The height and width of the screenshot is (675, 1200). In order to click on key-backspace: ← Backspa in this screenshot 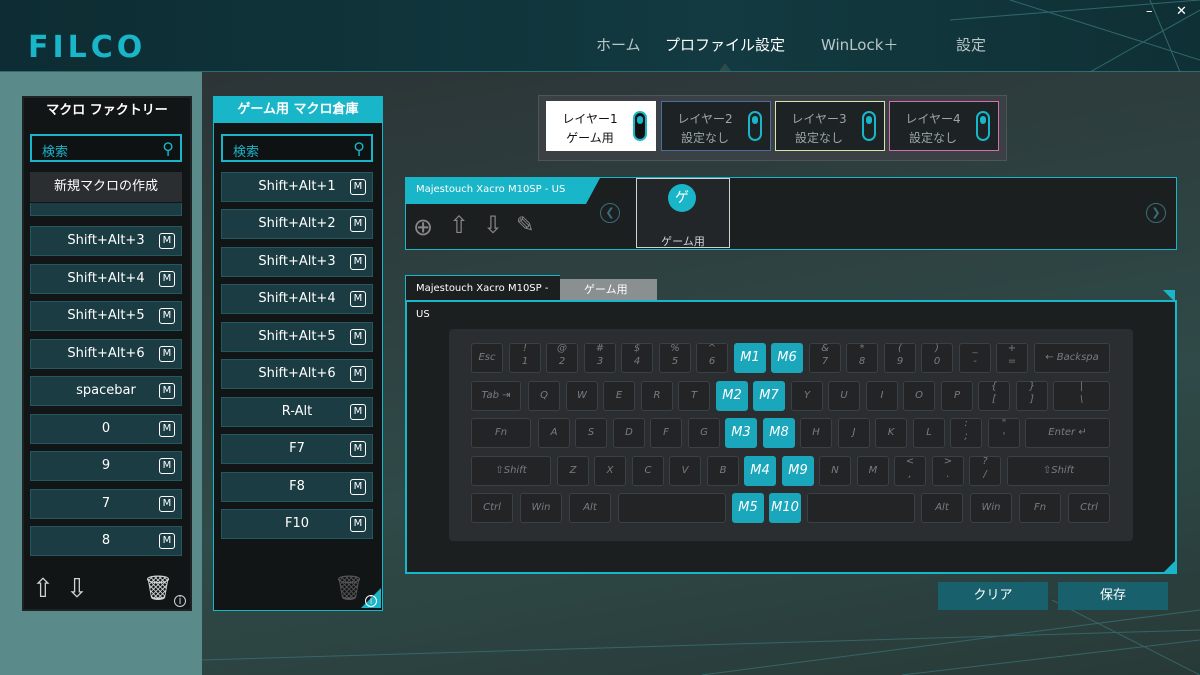, I will do `click(1072, 358)`.